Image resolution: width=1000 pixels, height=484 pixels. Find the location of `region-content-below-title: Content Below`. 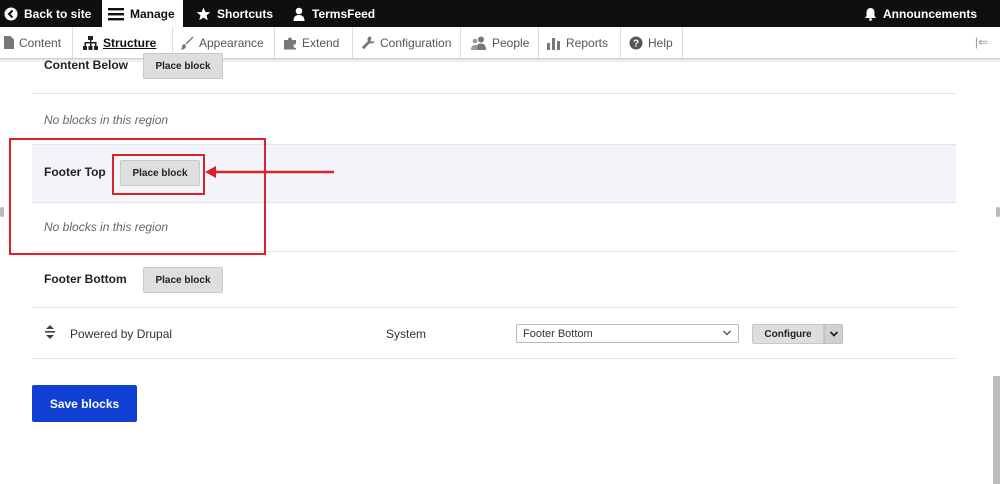

region-content-below-title: Content Below is located at coordinates (86, 65).